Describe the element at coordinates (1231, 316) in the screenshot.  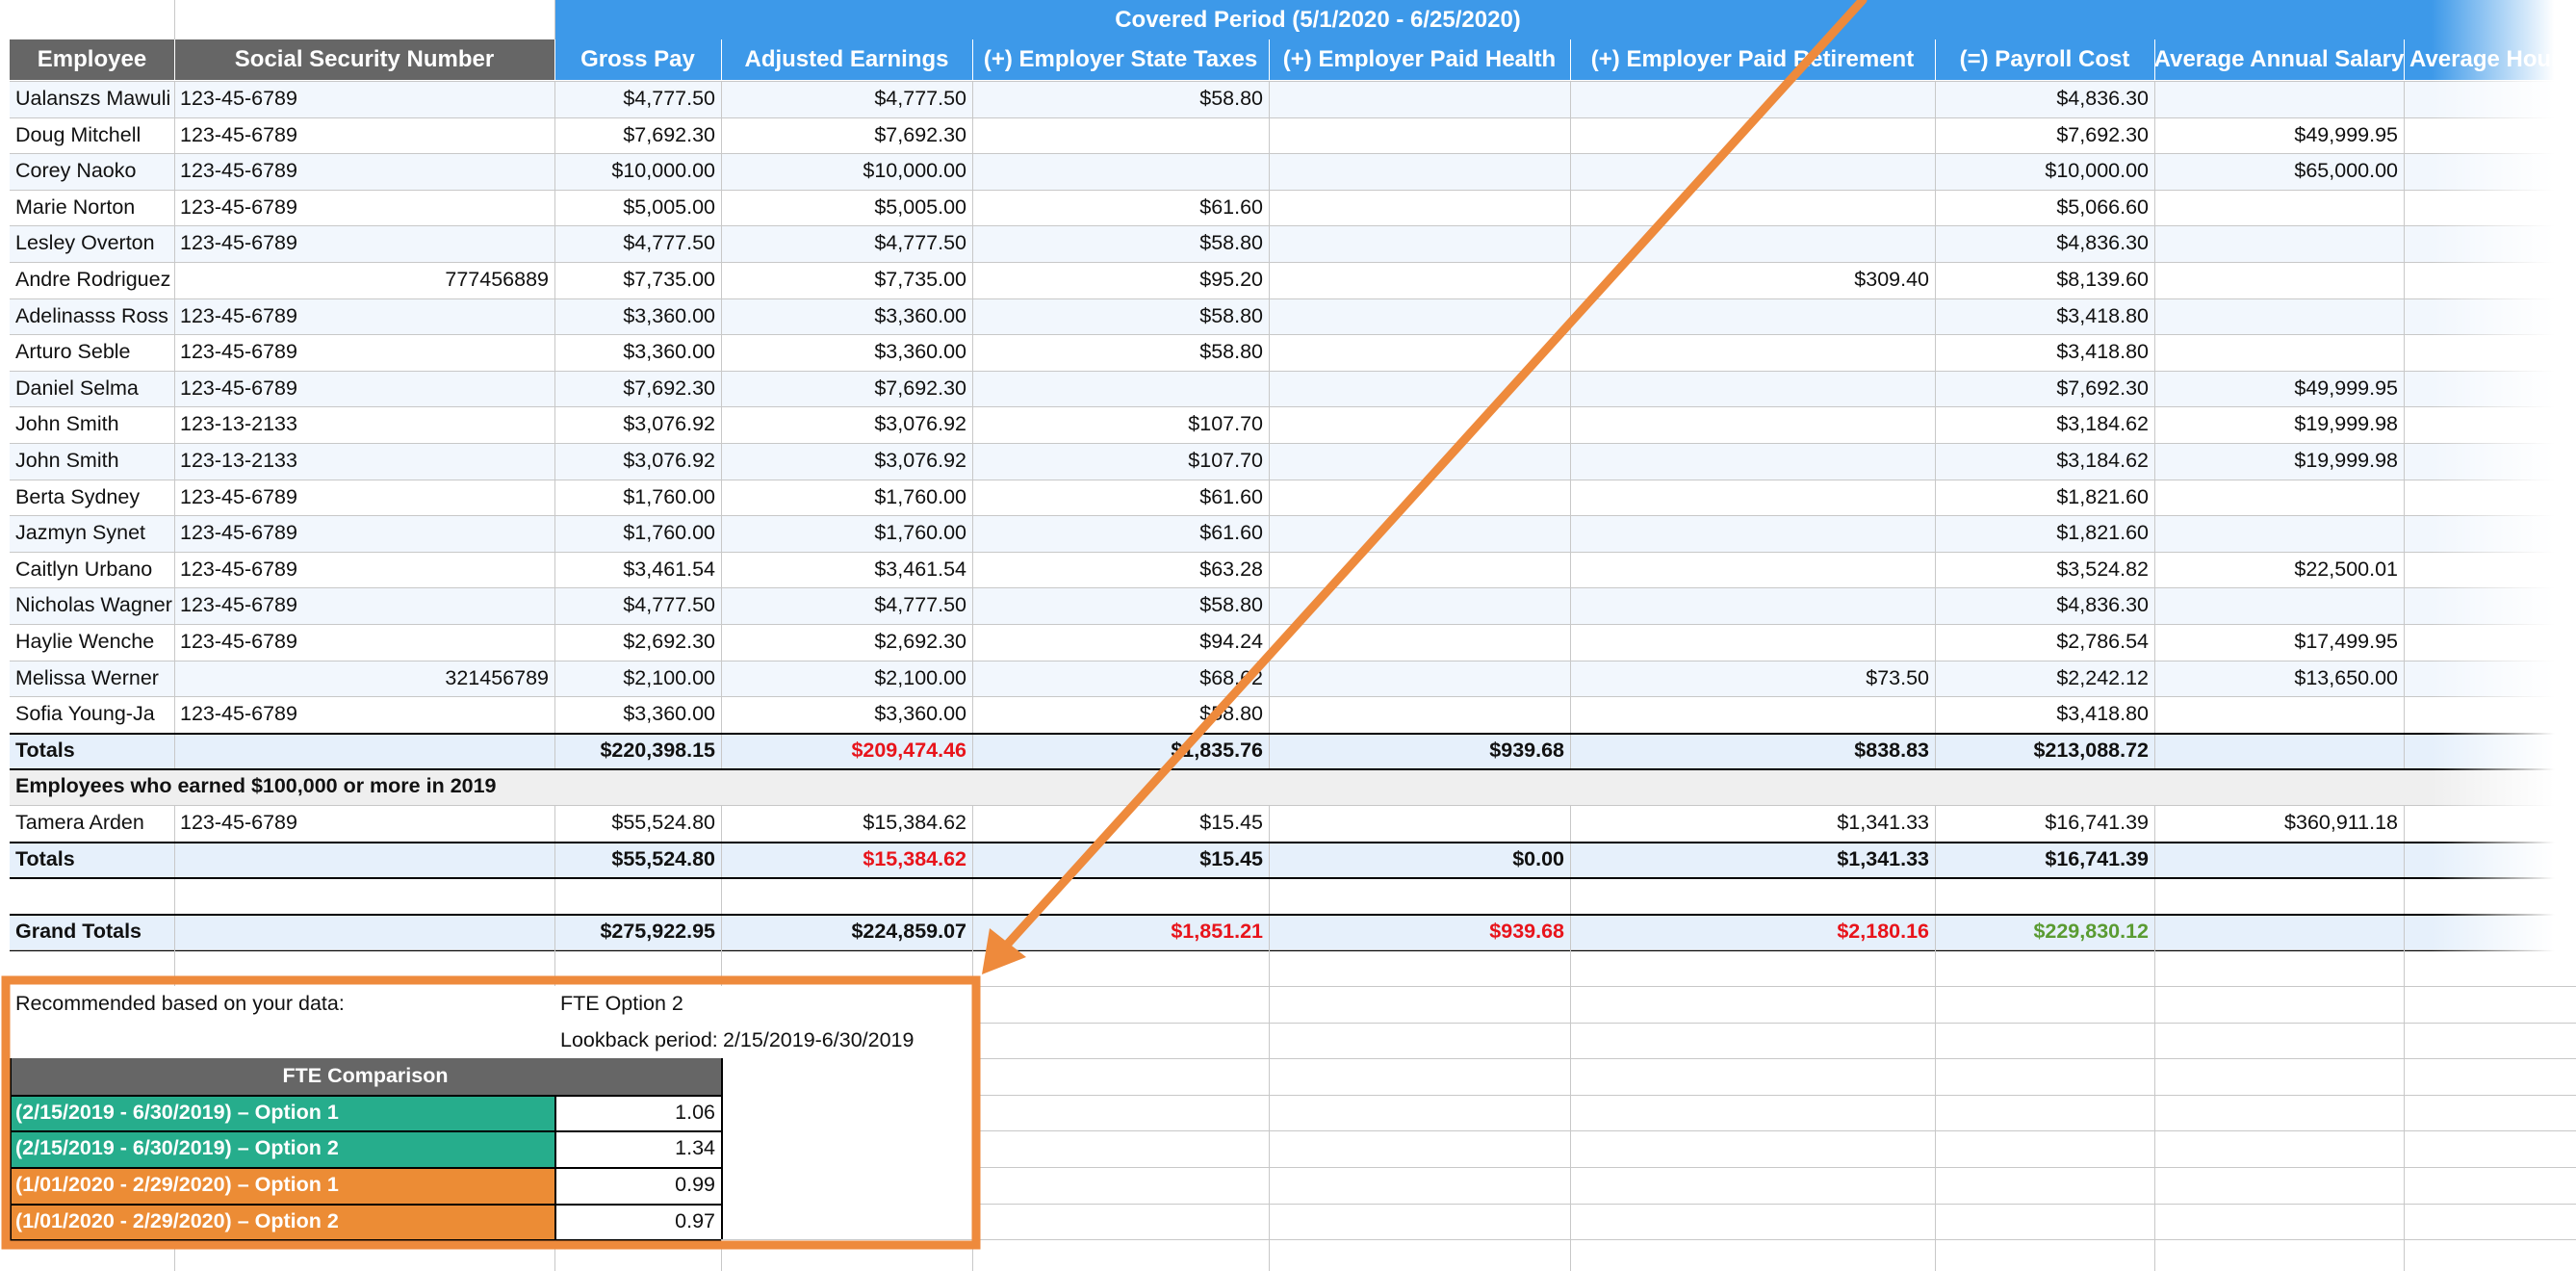
I see `employee-row-employer-state-taxes: $58.80` at that location.